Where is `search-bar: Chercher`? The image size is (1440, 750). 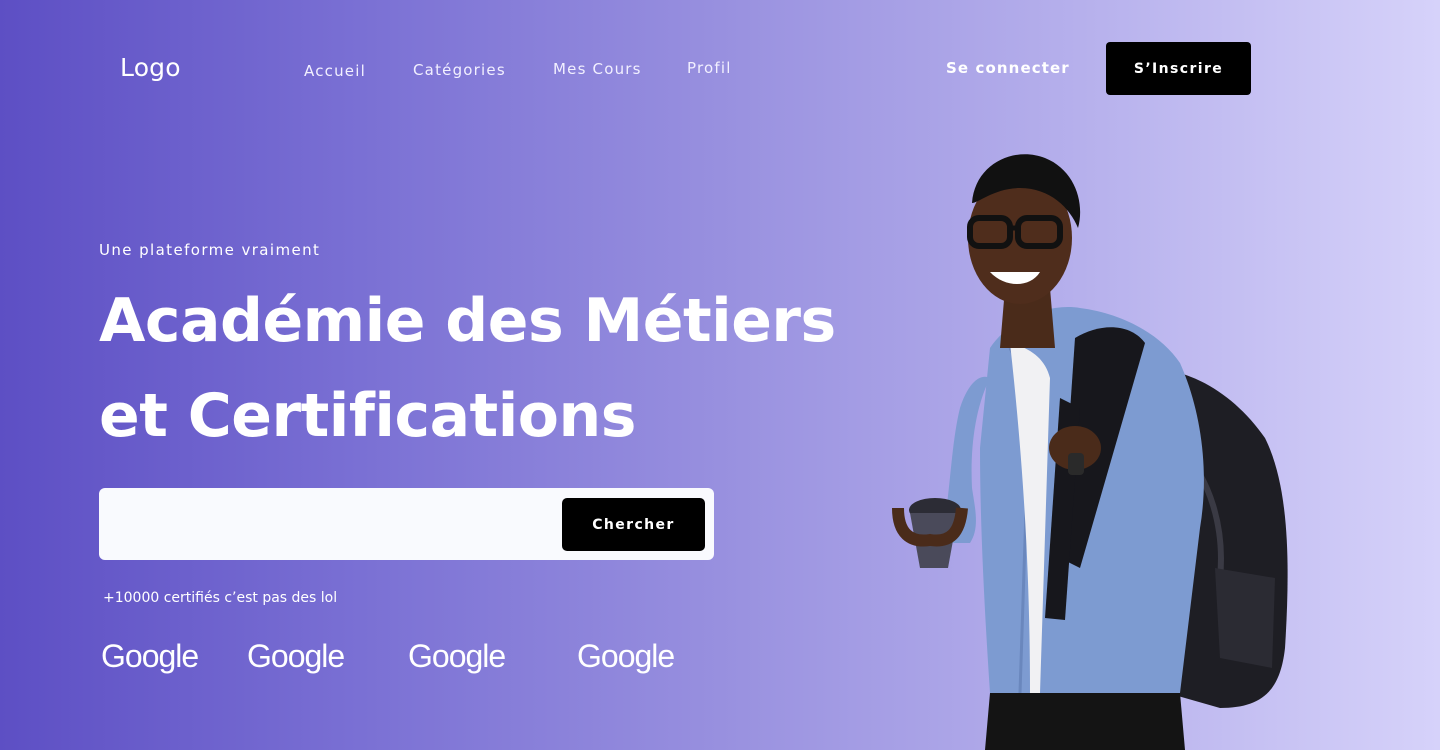 search-bar: Chercher is located at coordinates (406, 524).